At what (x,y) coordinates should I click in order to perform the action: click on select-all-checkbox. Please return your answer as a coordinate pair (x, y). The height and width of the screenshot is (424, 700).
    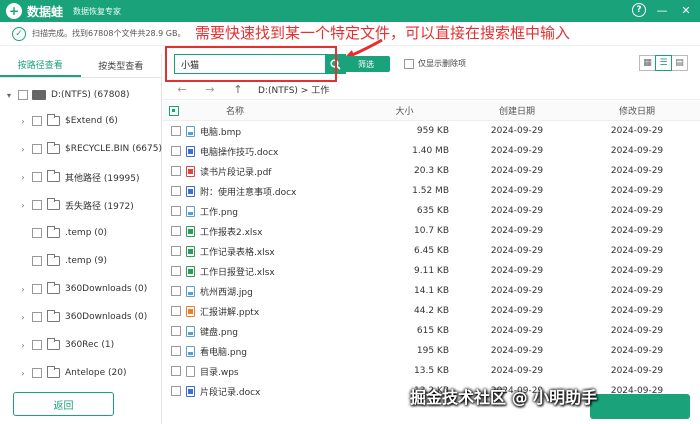
    Looking at the image, I should click on (174, 110).